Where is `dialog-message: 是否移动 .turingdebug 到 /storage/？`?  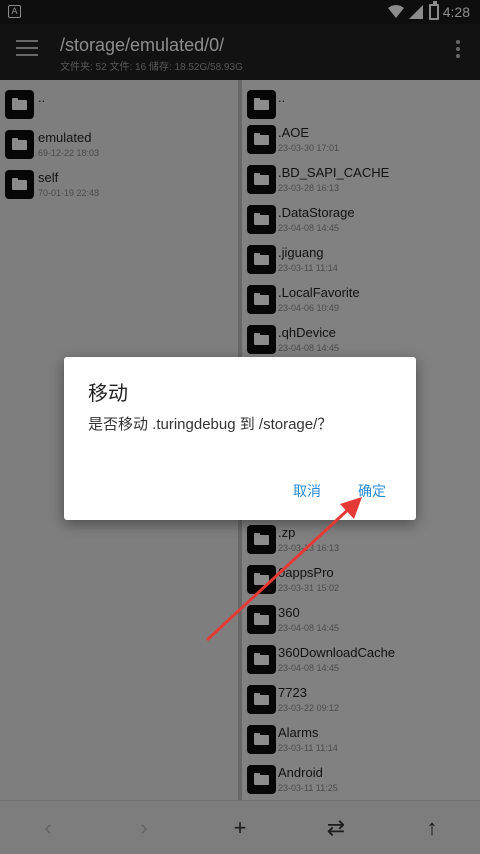
dialog-message: 是否移动 .turingdebug 到 /storage/？ is located at coordinates (210, 424).